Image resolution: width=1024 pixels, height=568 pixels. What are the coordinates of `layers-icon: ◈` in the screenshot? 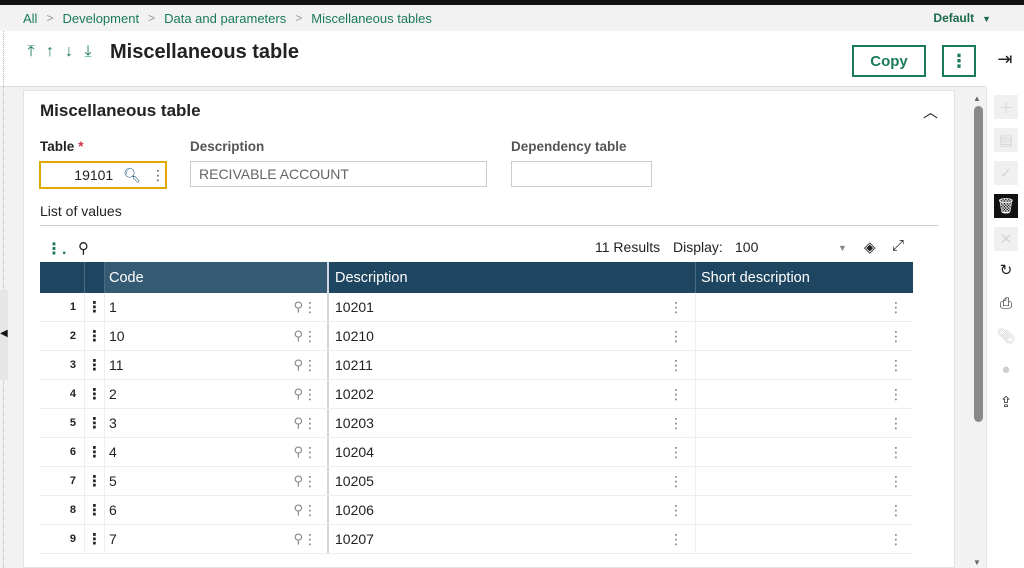 It's located at (870, 247).